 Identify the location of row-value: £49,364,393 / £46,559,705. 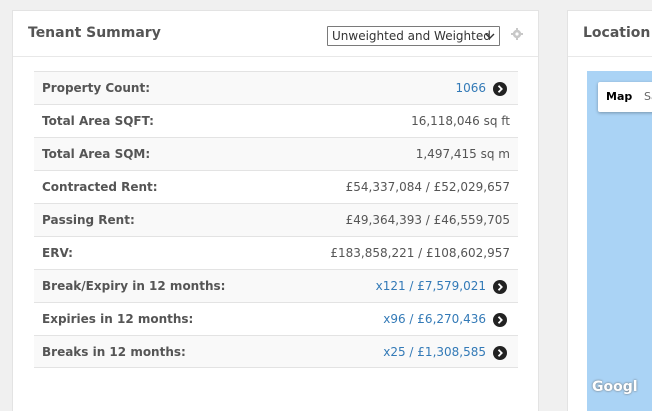
(427, 220).